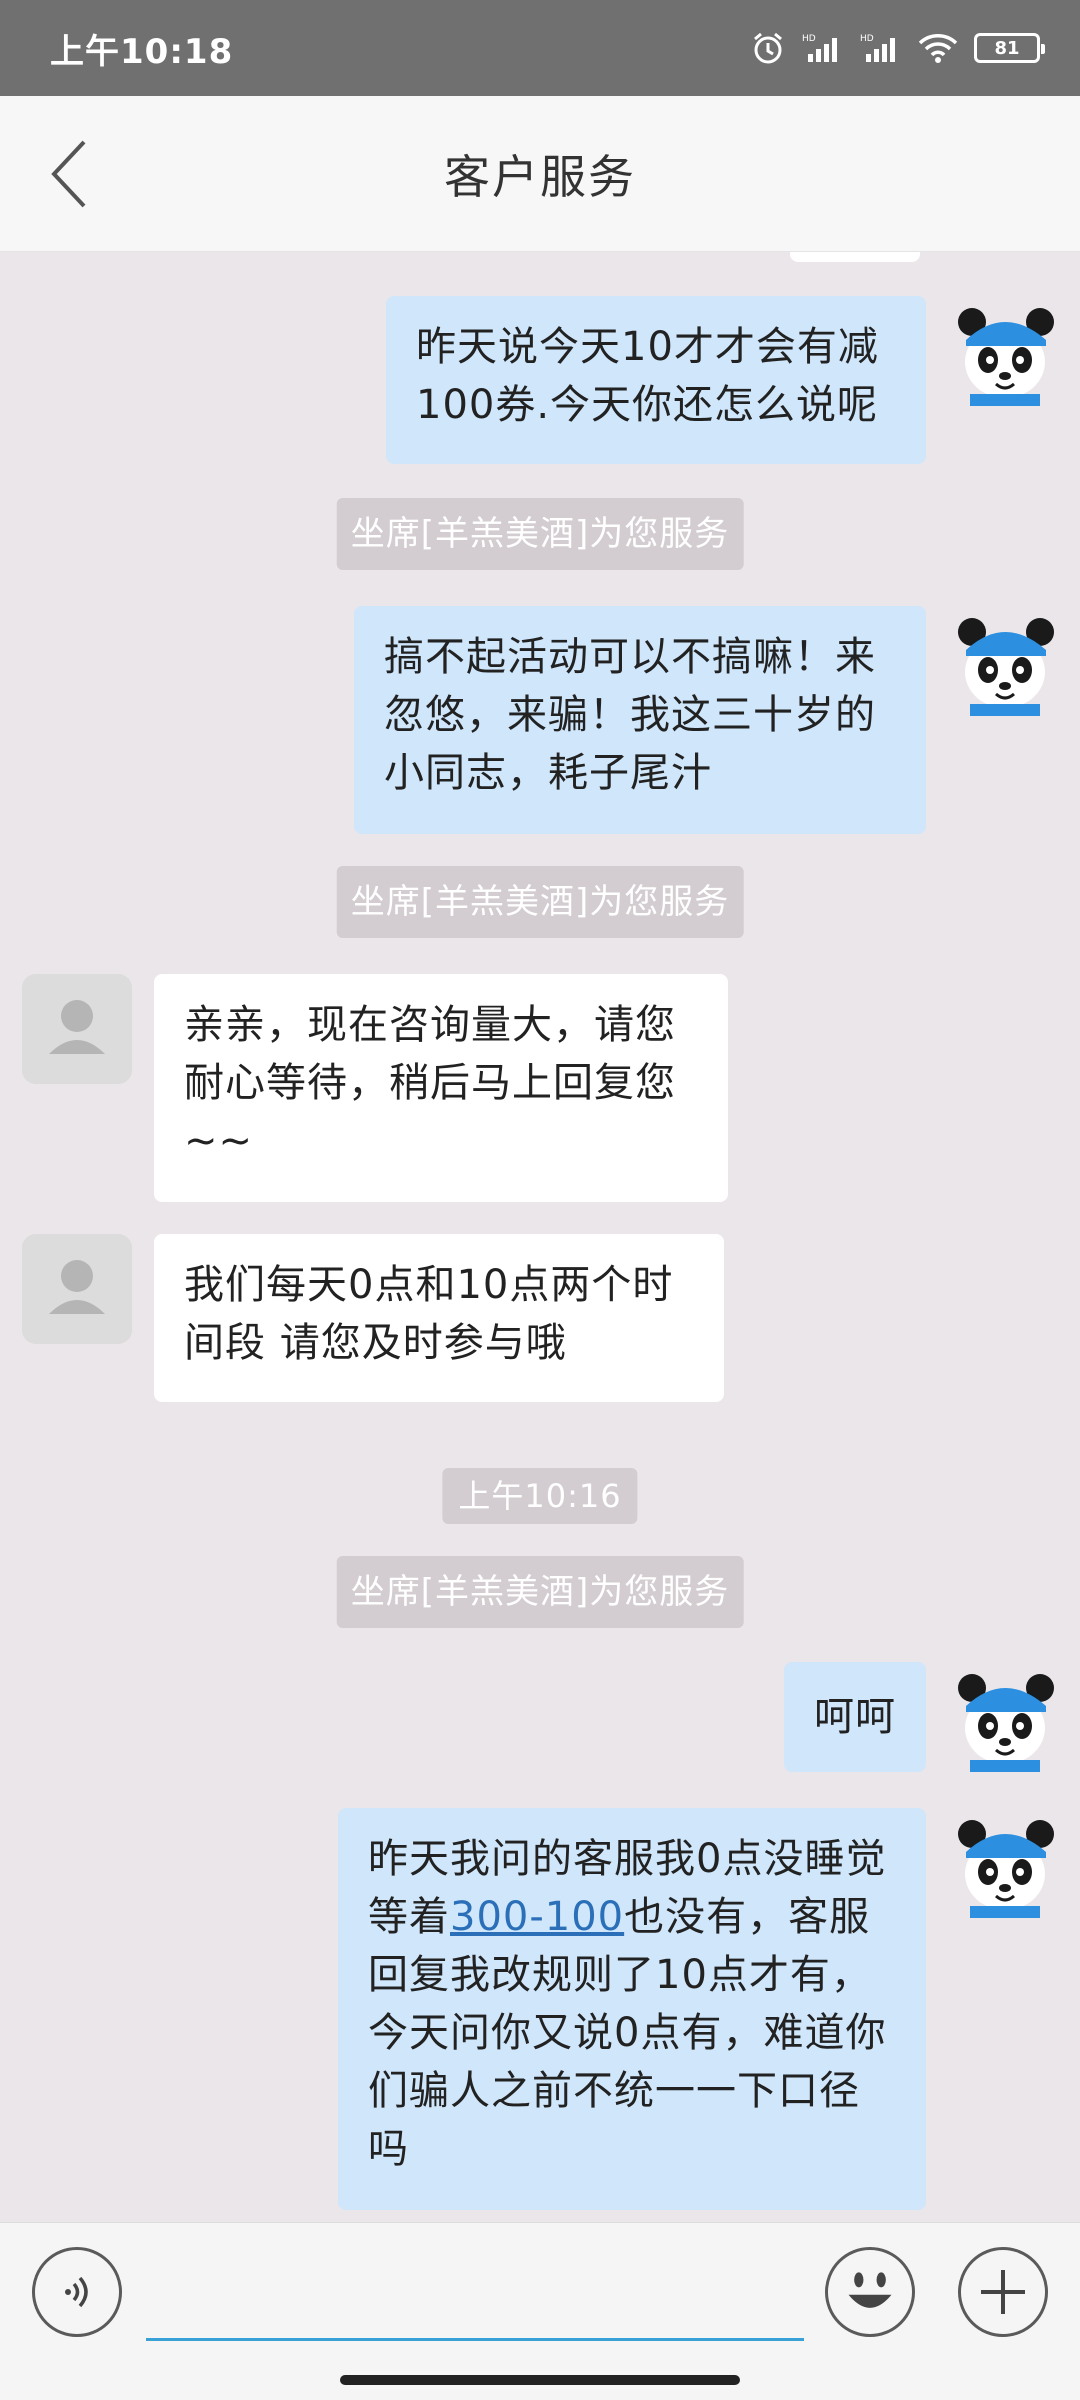 The image size is (1080, 2400). What do you see at coordinates (640, 720) in the screenshot?
I see `message-bubble-outgoing: 搞不起活动可以不搞嘛！来忽悠，来骗！我这三十岁的小同志，耗子尾汁` at bounding box center [640, 720].